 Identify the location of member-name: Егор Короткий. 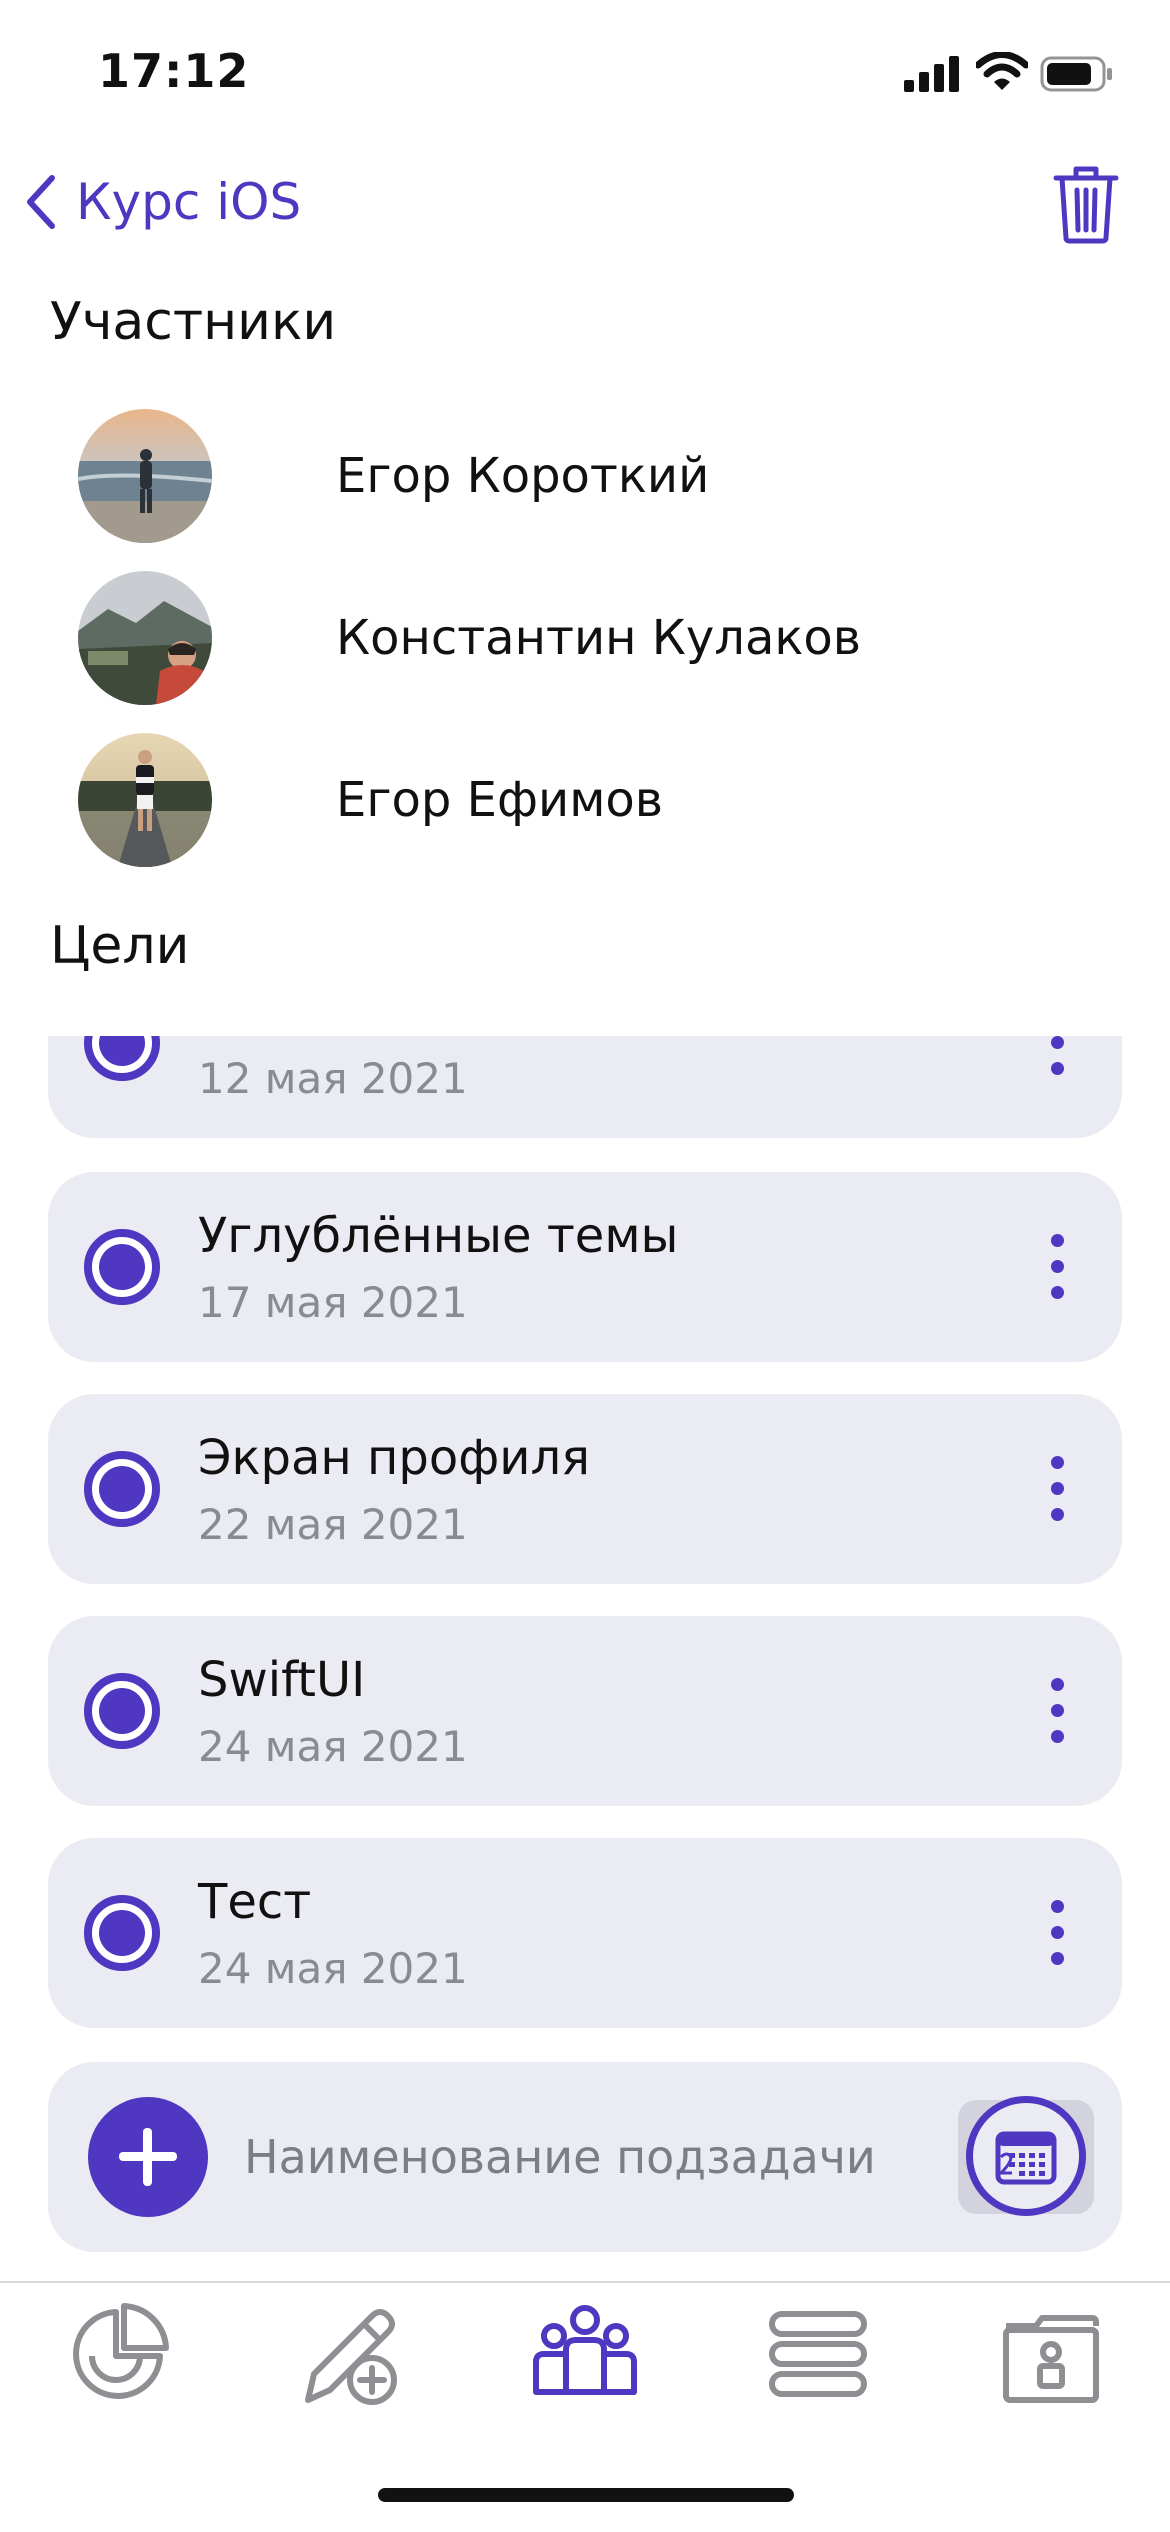
(523, 476).